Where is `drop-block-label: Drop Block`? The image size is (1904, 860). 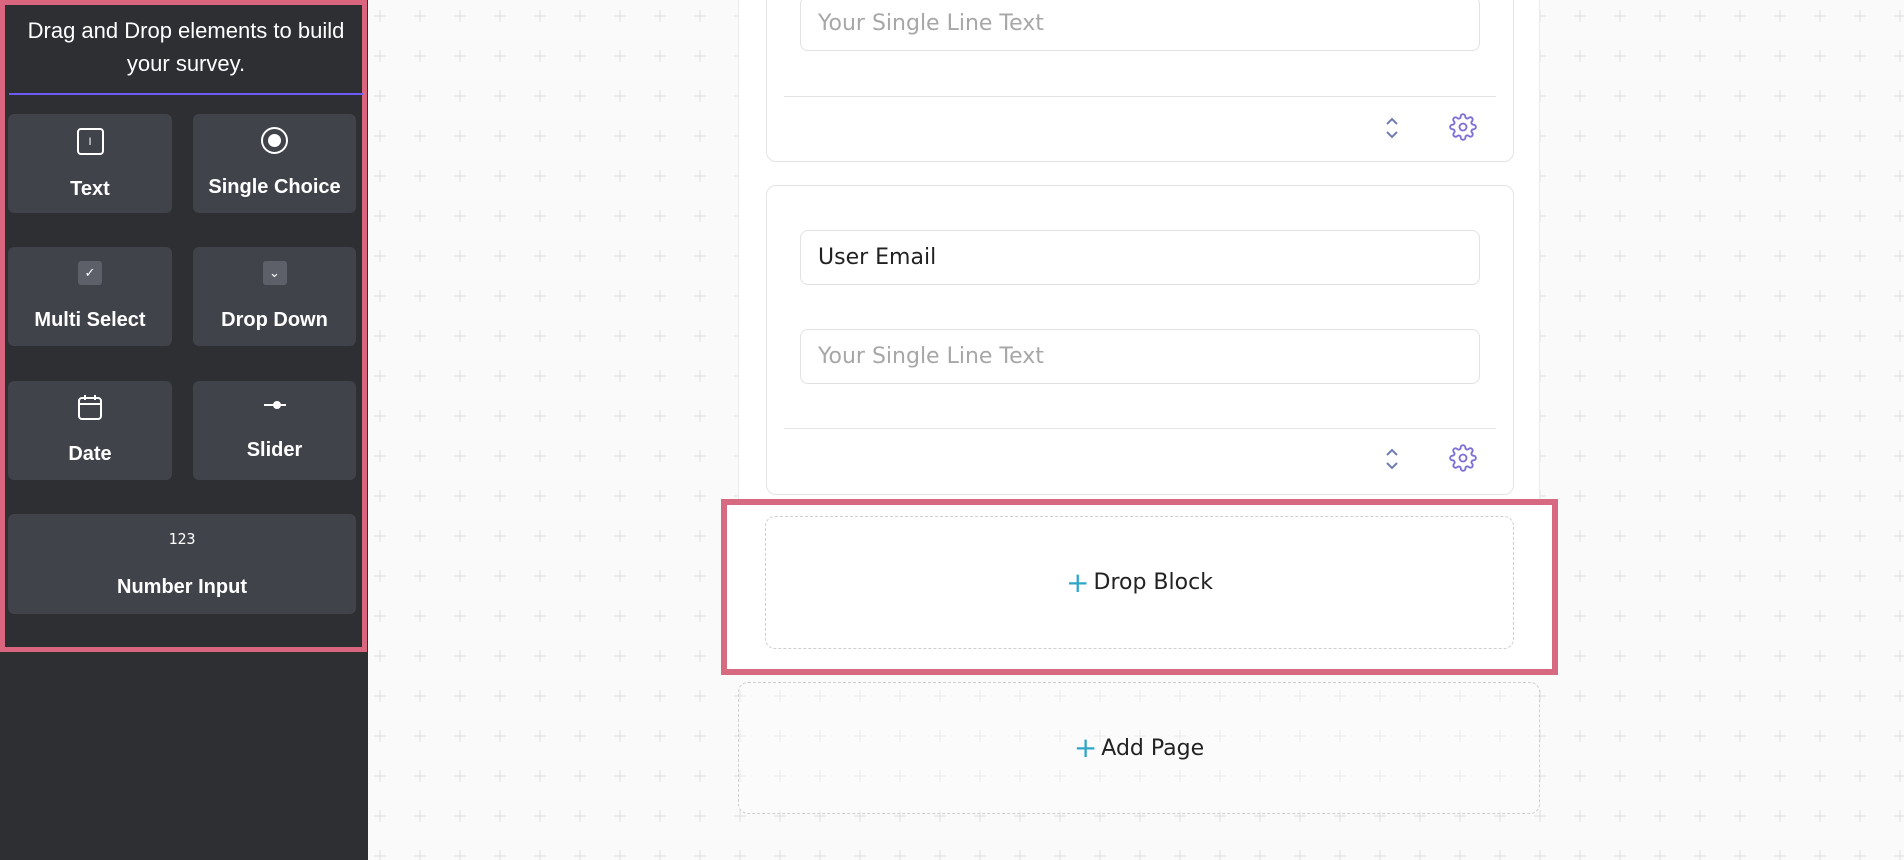
drop-block-label: Drop Block is located at coordinates (1153, 582).